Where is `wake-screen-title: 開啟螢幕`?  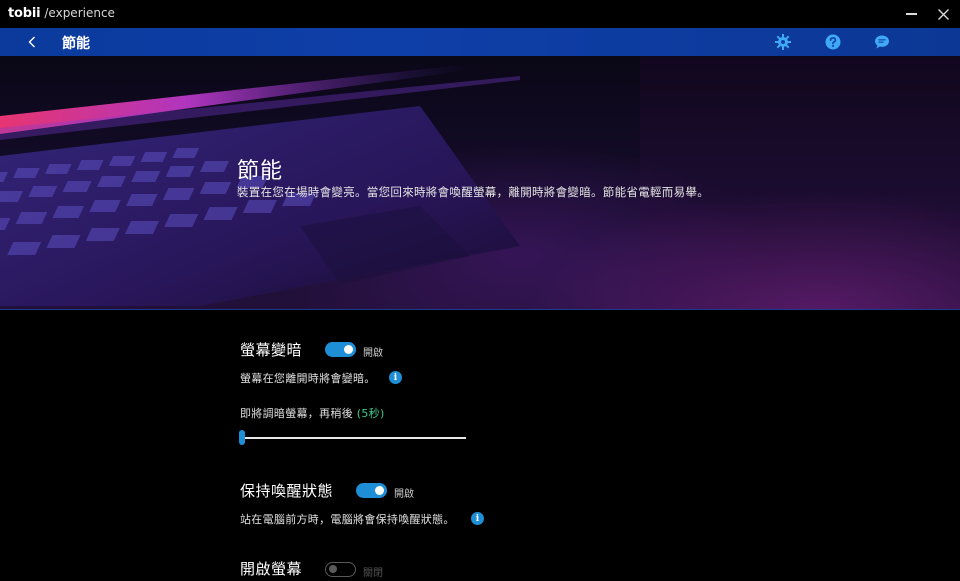 wake-screen-title: 開啟螢幕 is located at coordinates (271, 569).